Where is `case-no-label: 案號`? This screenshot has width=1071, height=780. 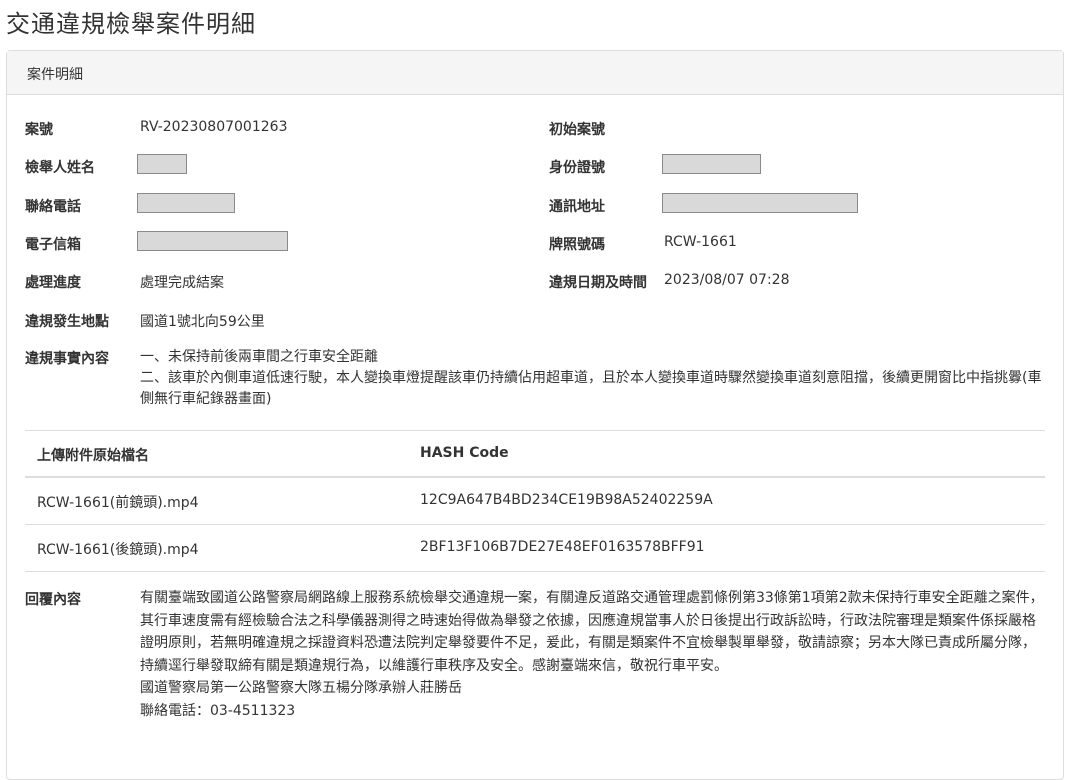
case-no-label: 案號 is located at coordinates (39, 130).